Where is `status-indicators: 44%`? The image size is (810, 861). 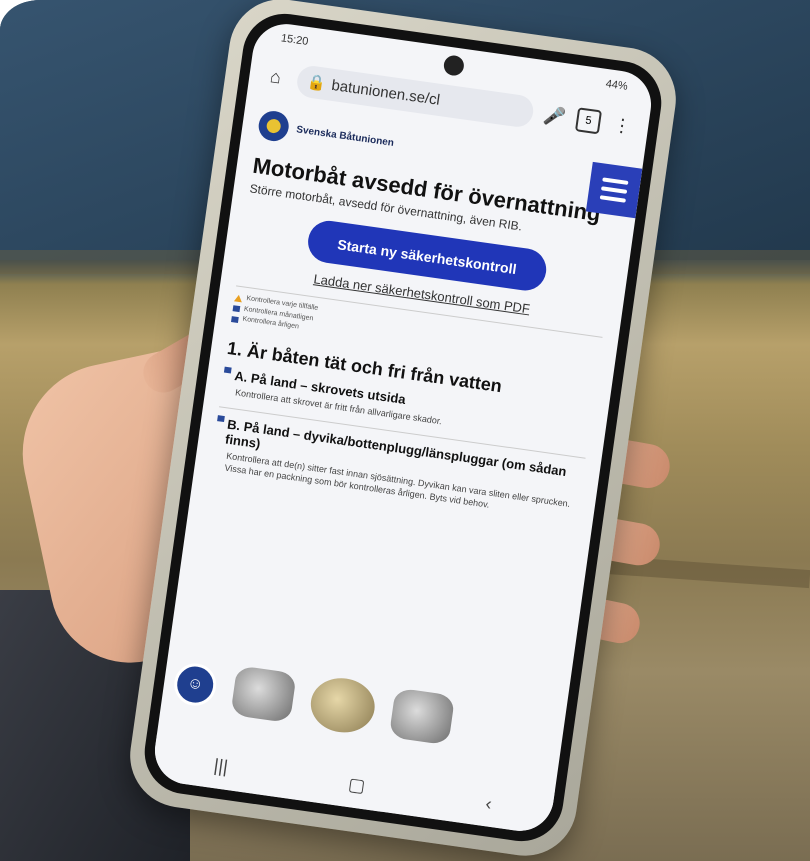
status-indicators: 44% is located at coordinates (616, 85).